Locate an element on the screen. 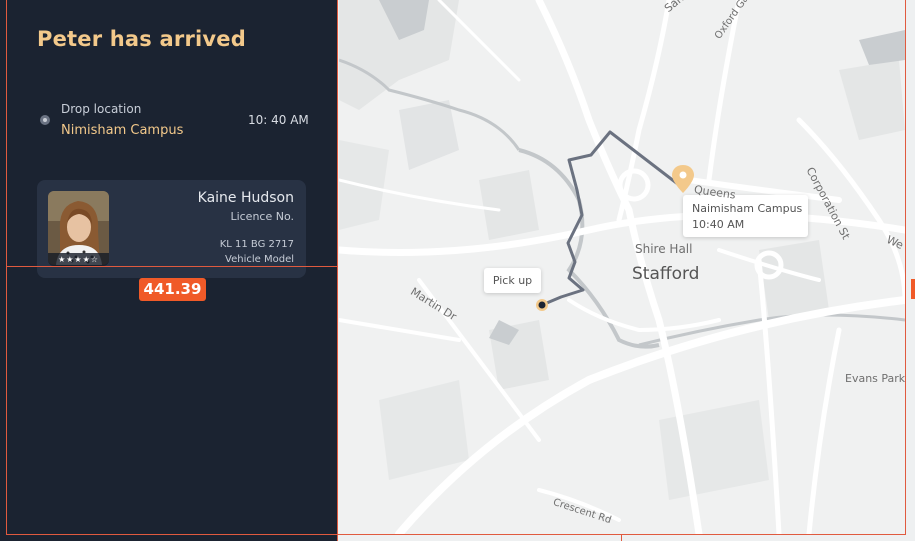  page-title: Peter has arrived is located at coordinates (141, 39).